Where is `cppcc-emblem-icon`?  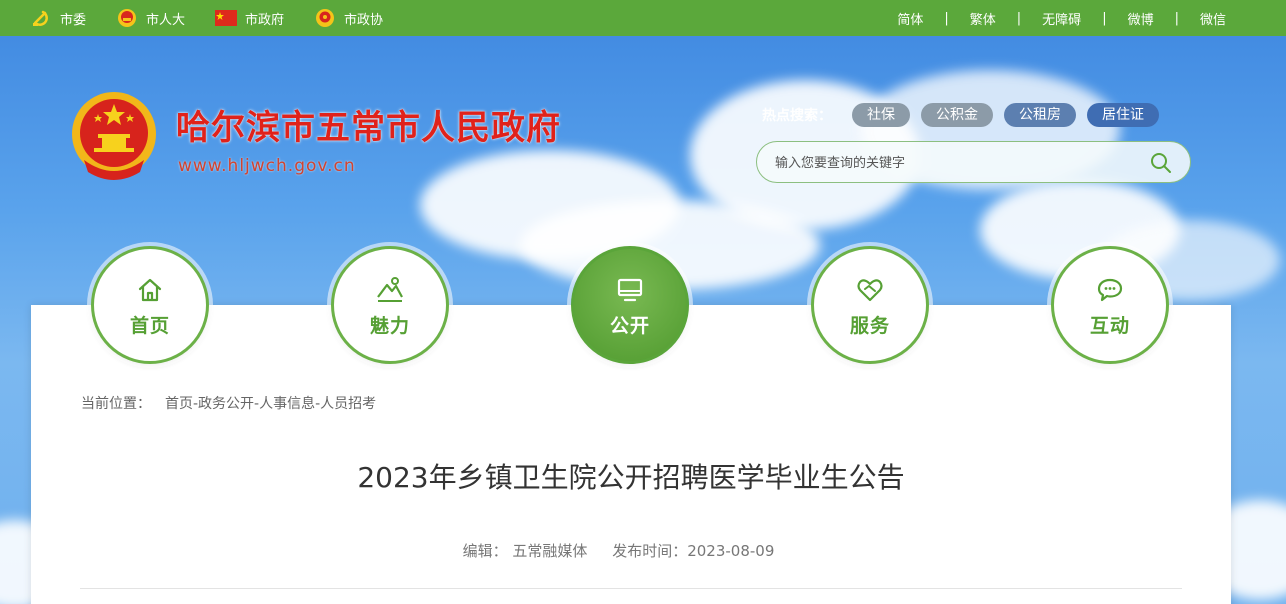
cppcc-emblem-icon is located at coordinates (325, 18).